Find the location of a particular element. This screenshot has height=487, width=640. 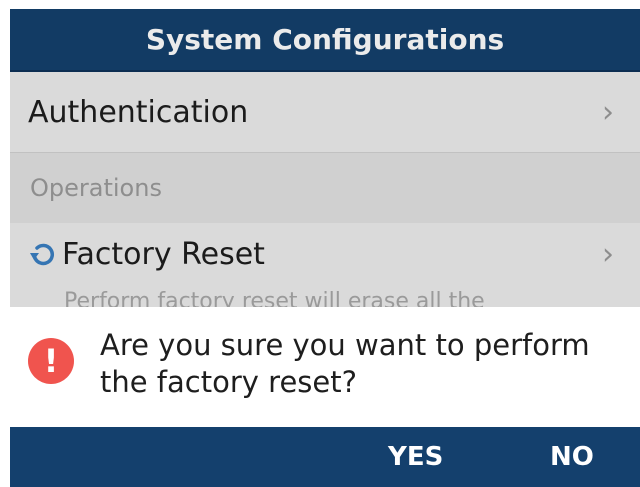

dialog-actions: YES NO is located at coordinates (325, 457).